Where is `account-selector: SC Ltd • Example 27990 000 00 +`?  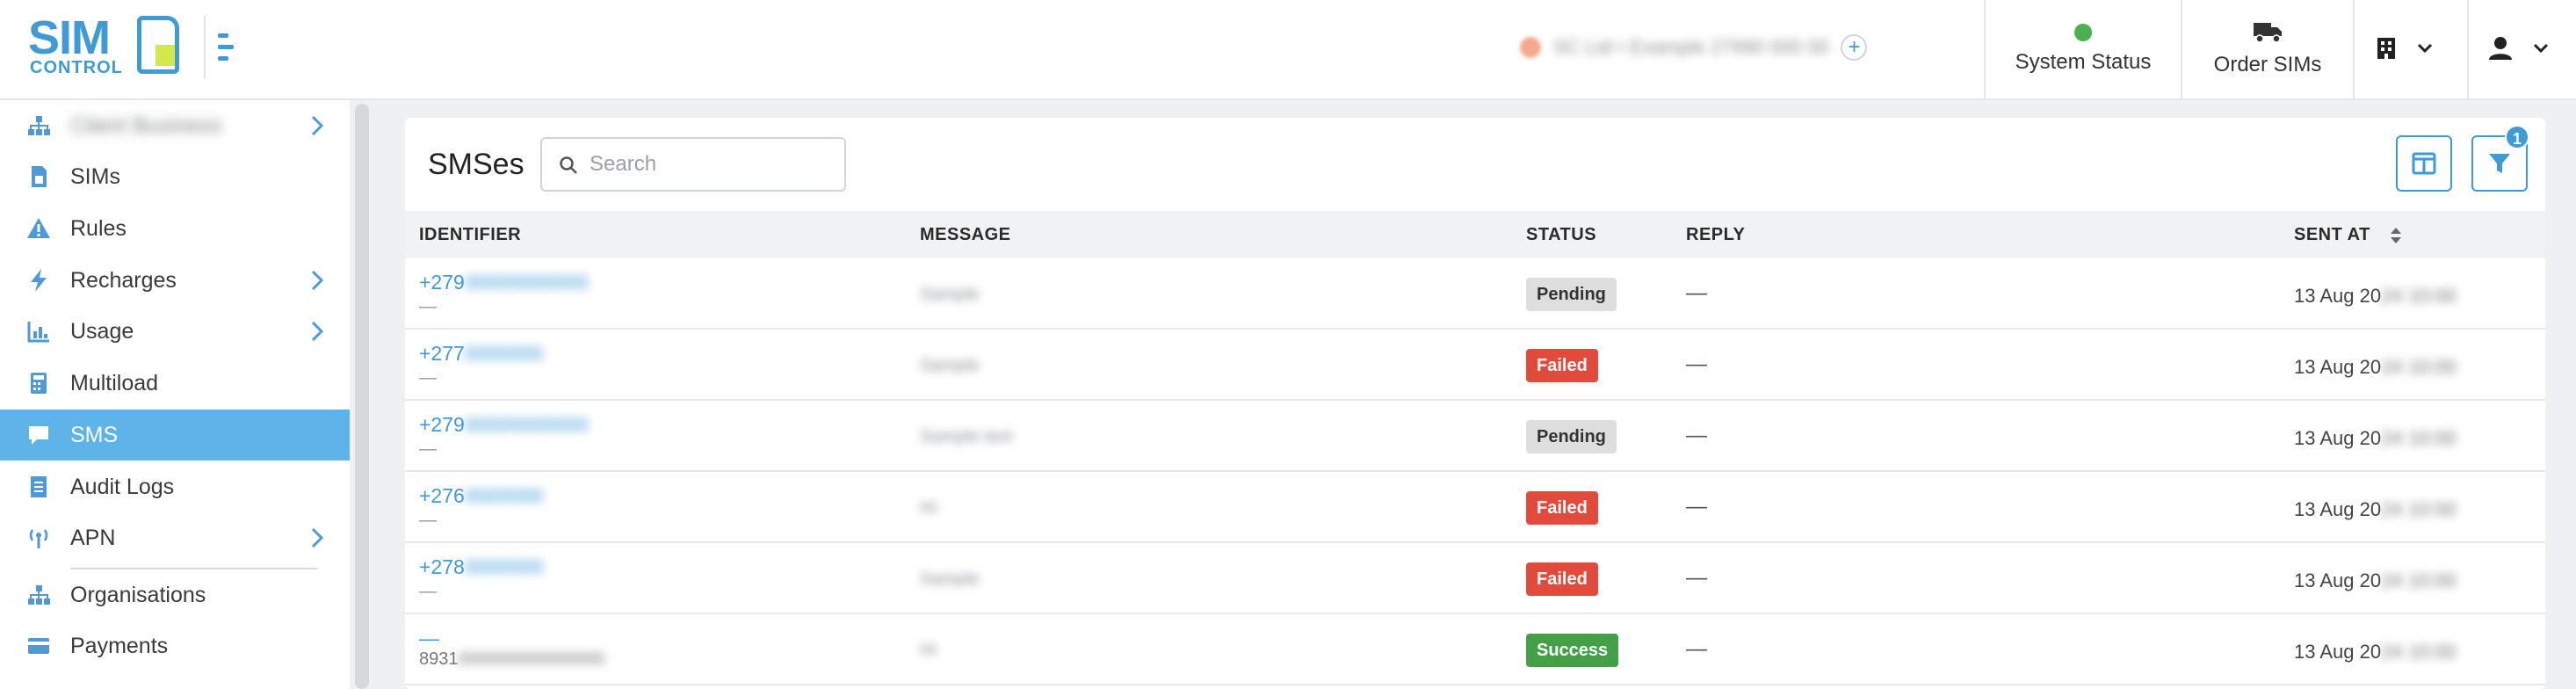 account-selector: SC Ltd • Example 27990 000 00 + is located at coordinates (1694, 48).